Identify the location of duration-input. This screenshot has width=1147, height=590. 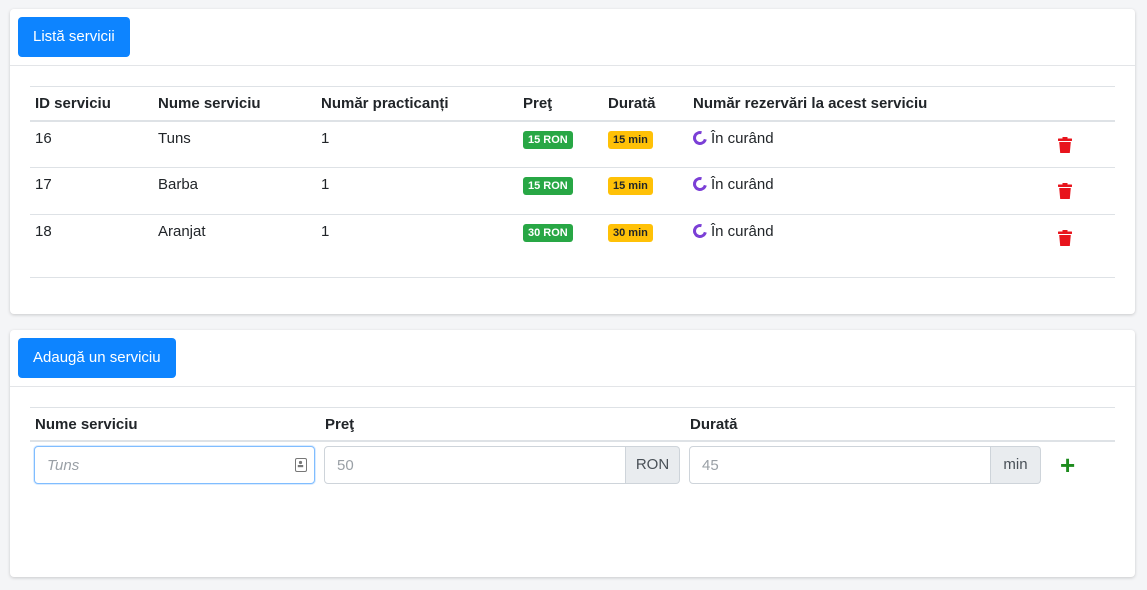
(840, 465).